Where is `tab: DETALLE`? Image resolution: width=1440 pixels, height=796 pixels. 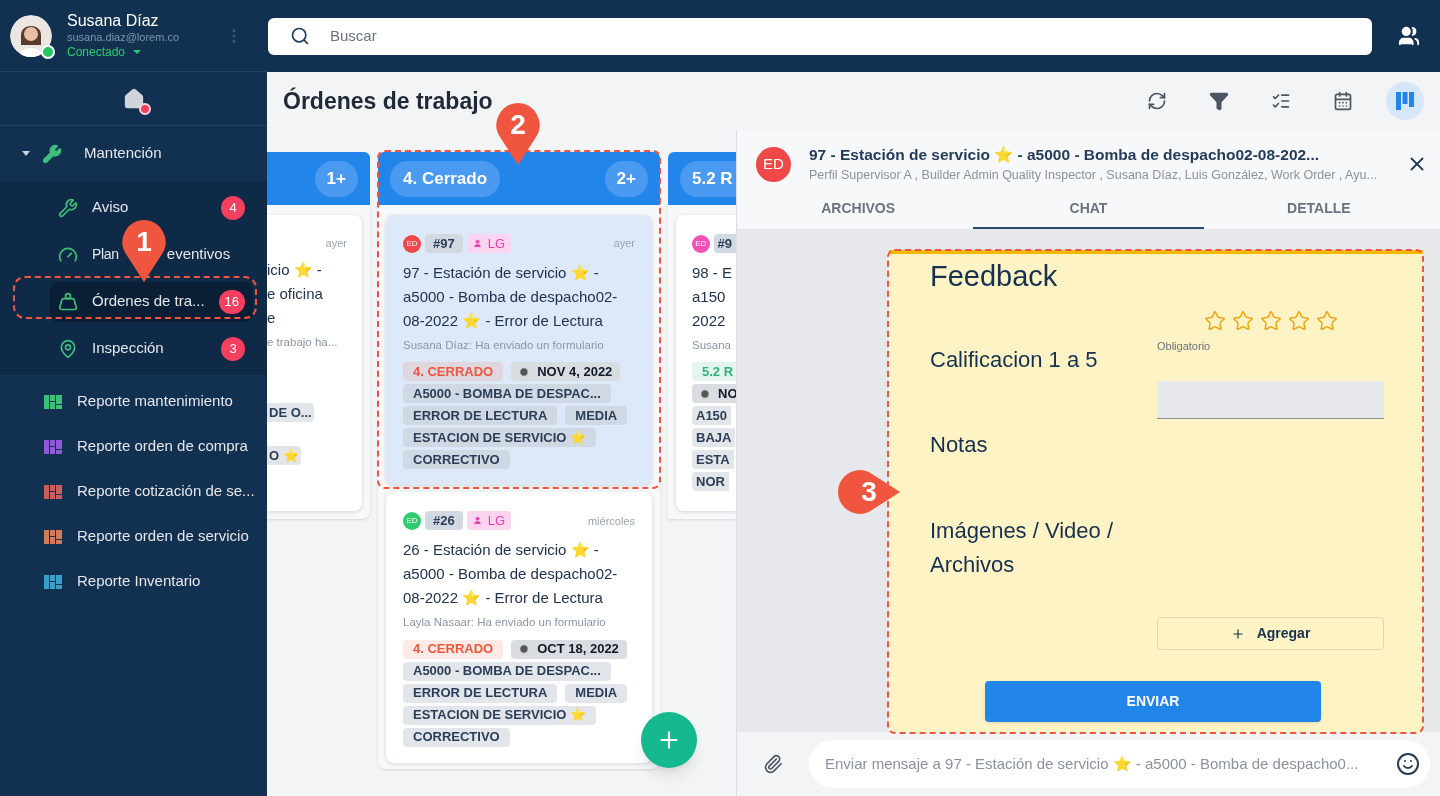 tab: DETALLE is located at coordinates (1318, 209).